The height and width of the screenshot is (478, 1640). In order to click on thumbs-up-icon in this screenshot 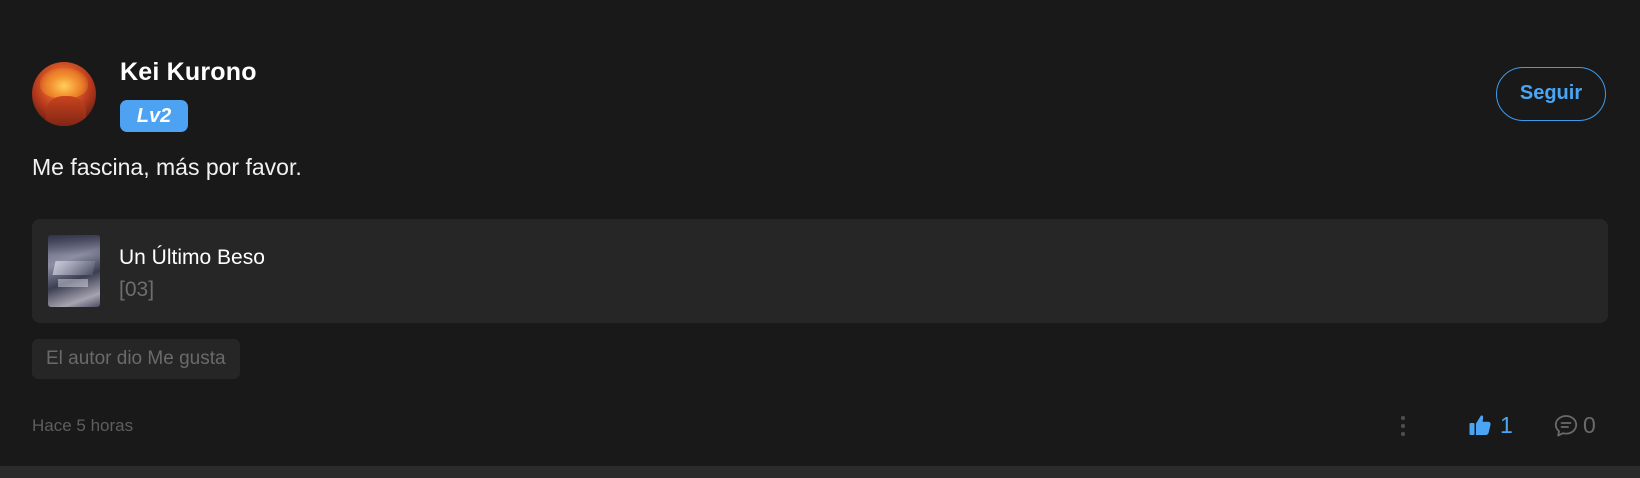, I will do `click(1480, 425)`.